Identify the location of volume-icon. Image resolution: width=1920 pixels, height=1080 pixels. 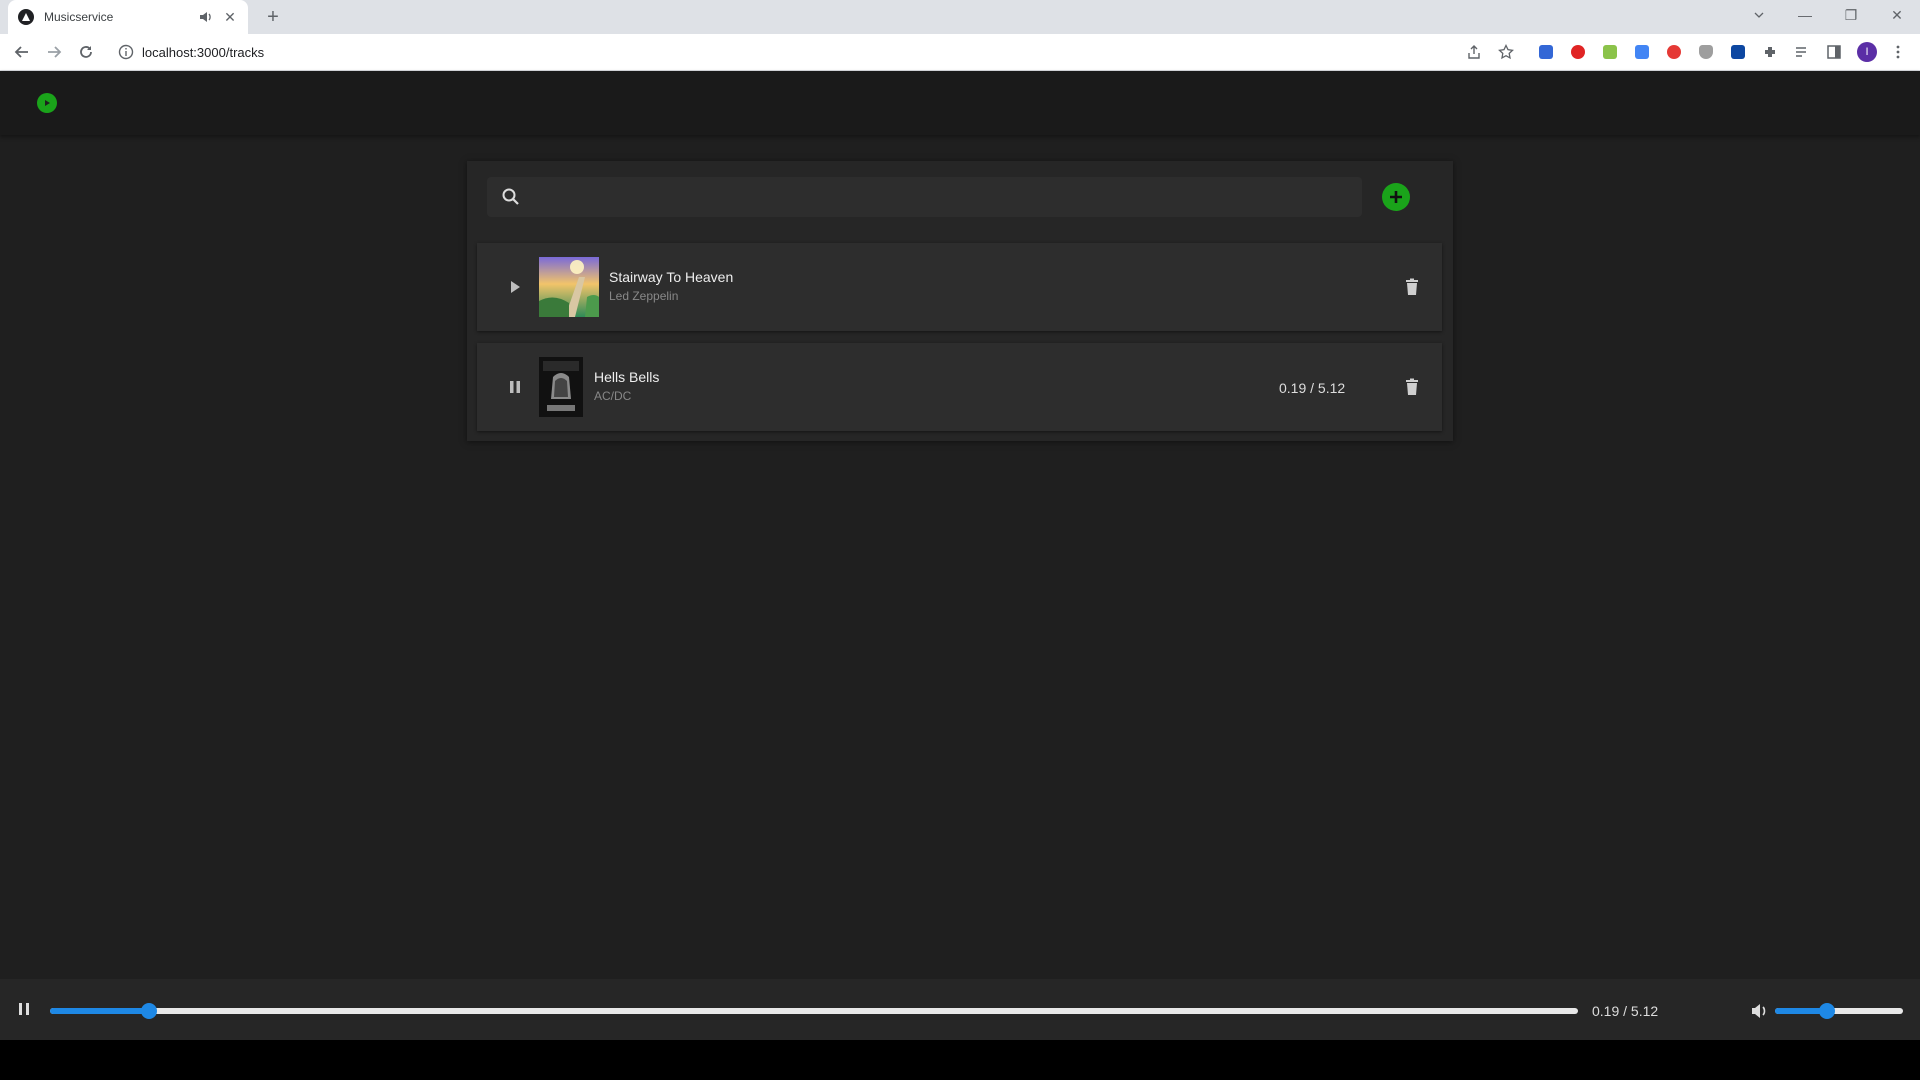
(1759, 1011).